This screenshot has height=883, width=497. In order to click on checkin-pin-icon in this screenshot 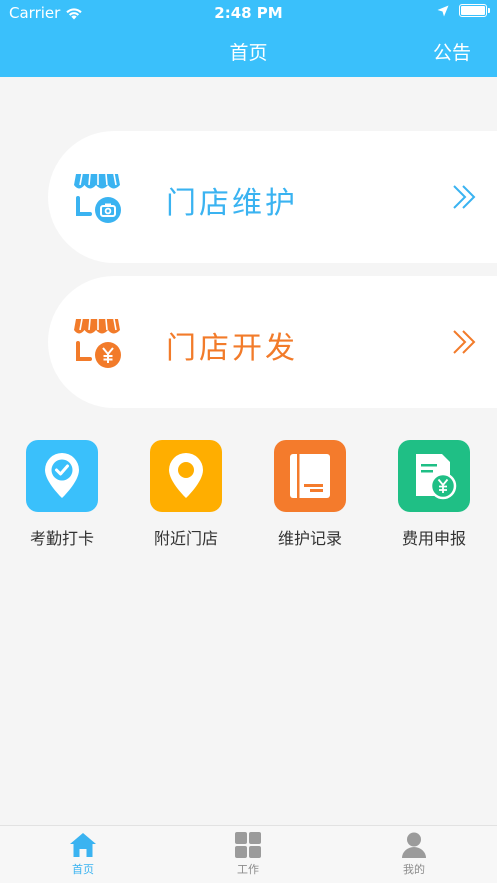, I will do `click(62, 475)`.